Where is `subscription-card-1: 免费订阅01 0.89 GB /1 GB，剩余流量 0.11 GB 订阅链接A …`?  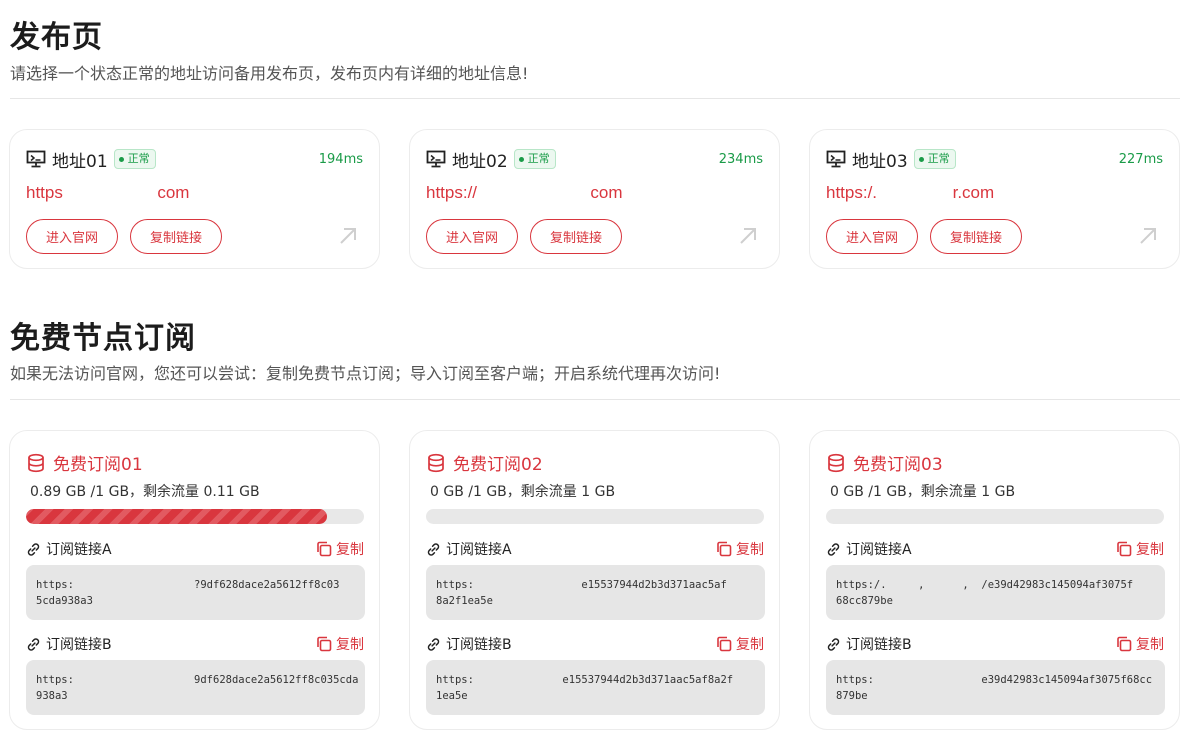 subscription-card-1: 免费订阅01 0.89 GB /1 GB，剩余流量 0.11 GB 订阅链接A … is located at coordinates (194, 580).